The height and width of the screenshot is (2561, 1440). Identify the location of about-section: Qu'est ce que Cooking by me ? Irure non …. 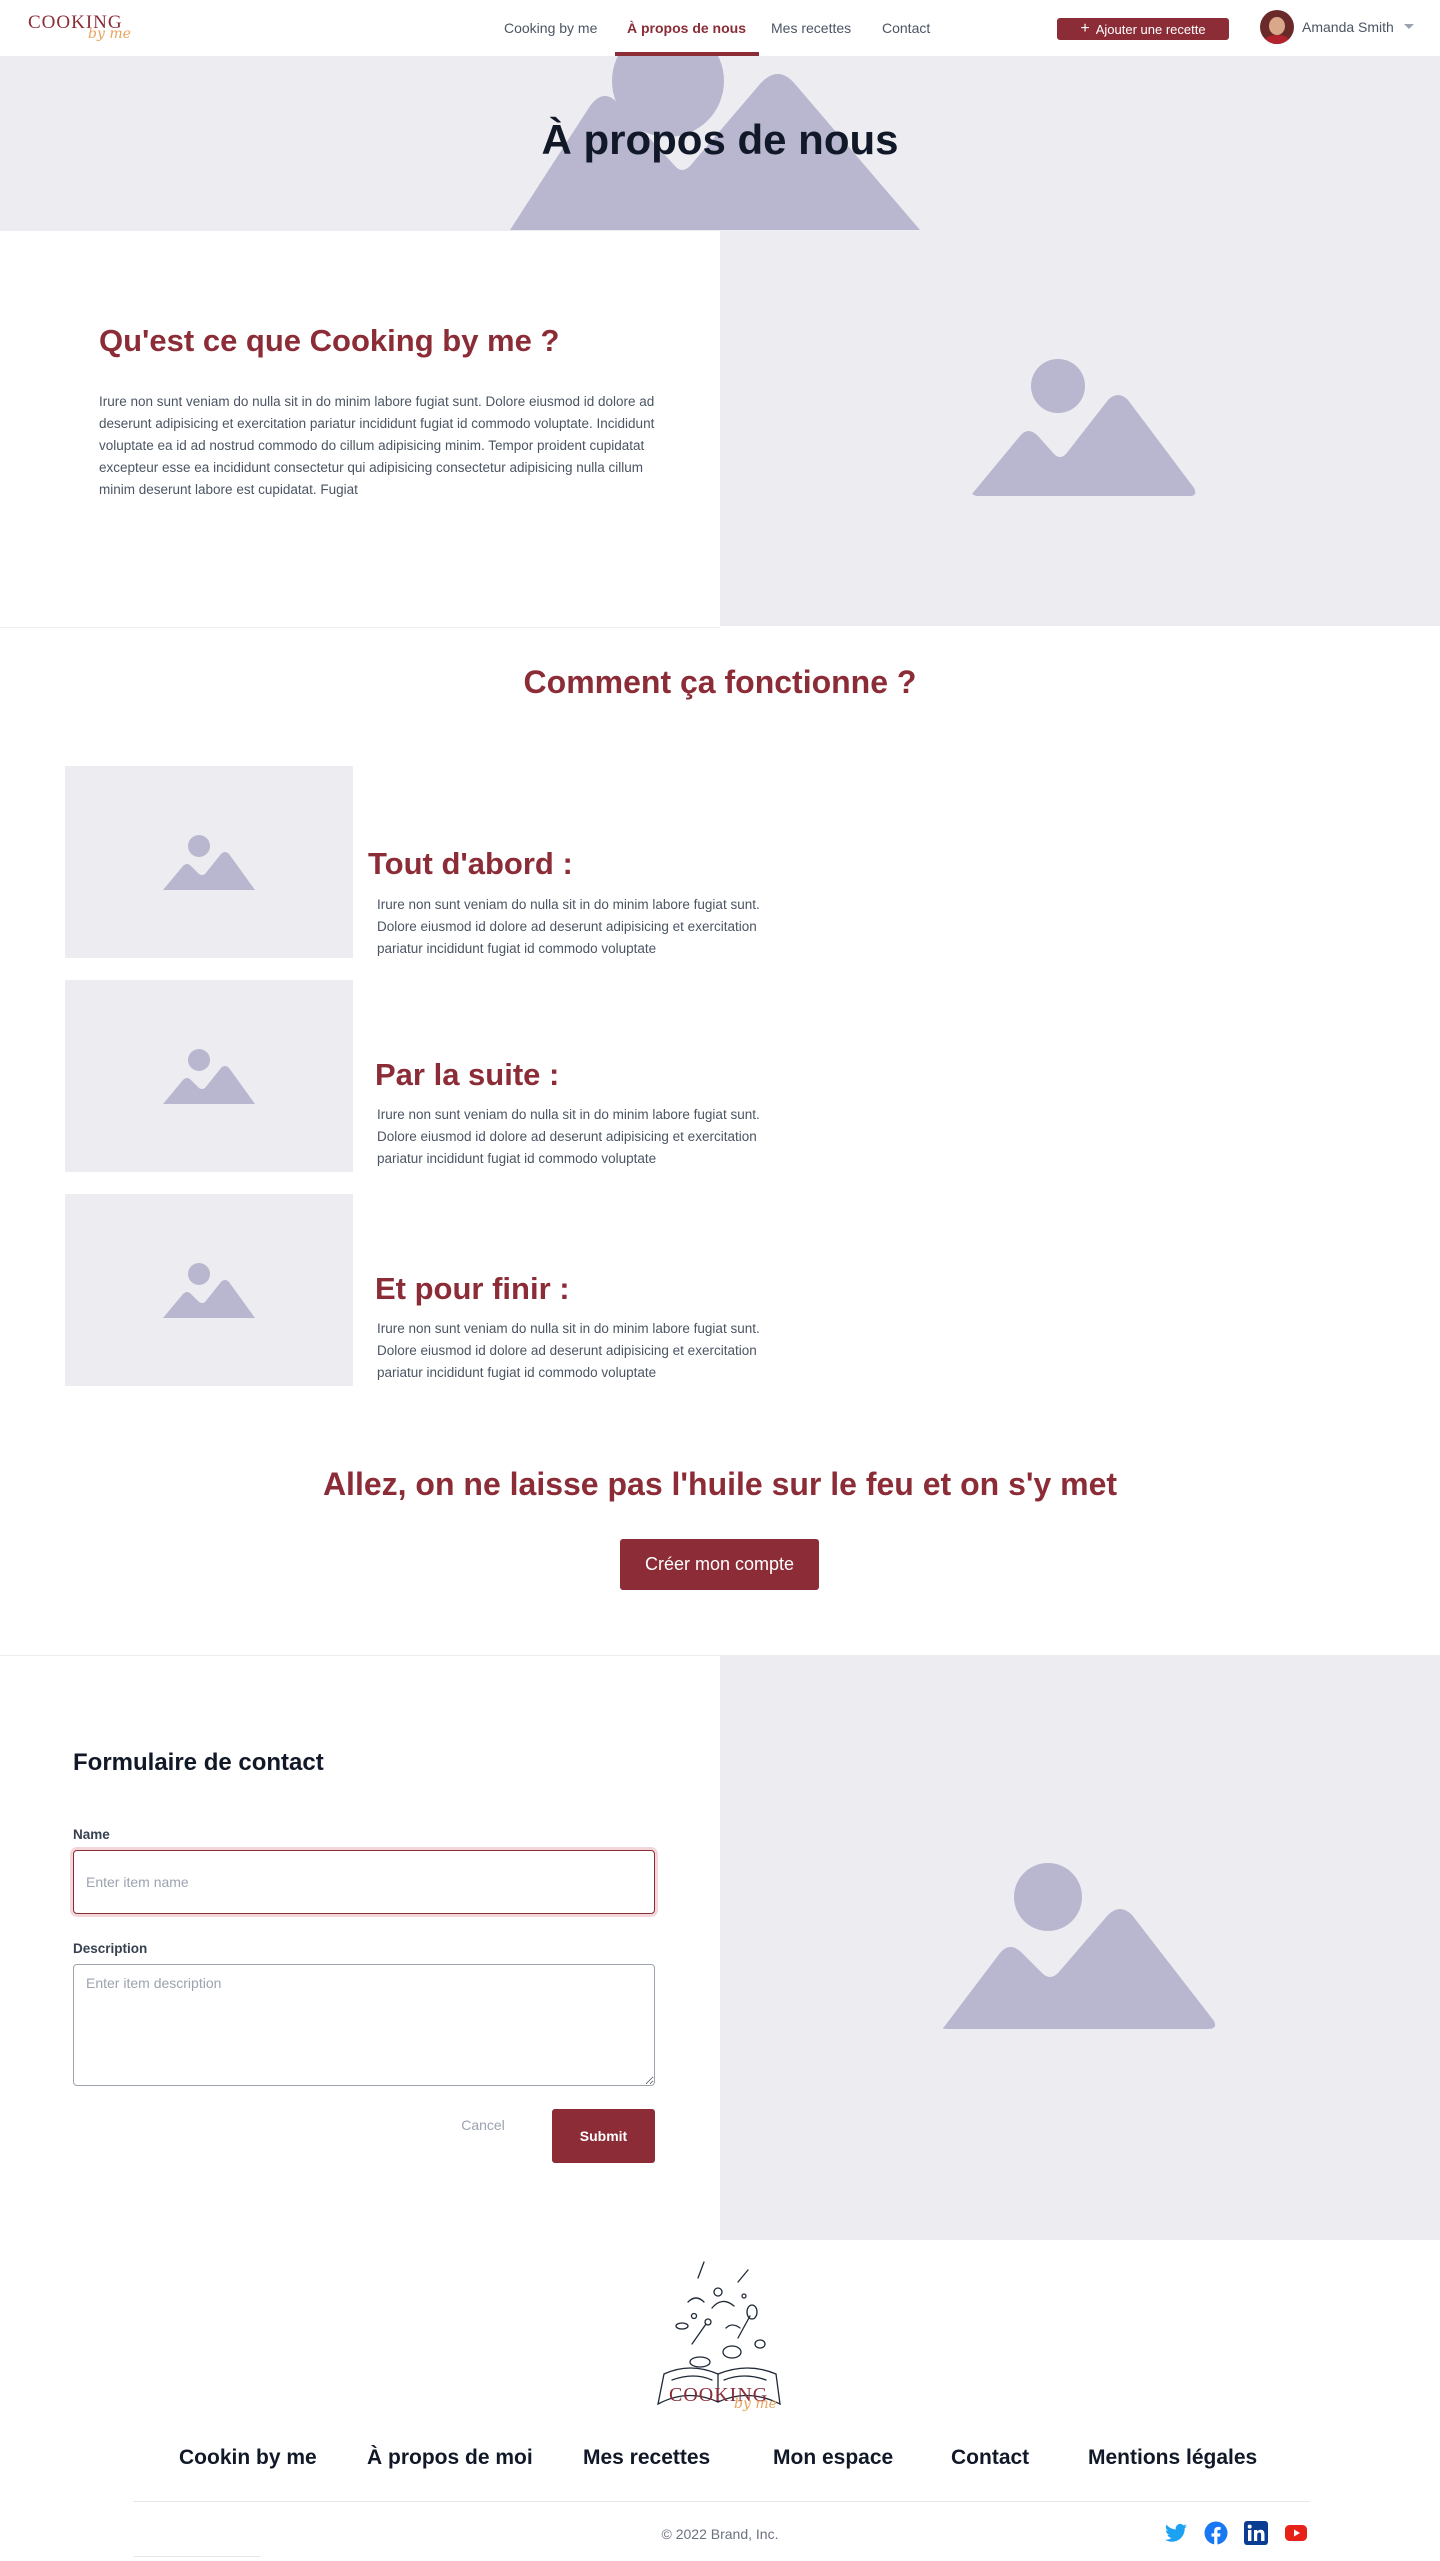
(360, 429).